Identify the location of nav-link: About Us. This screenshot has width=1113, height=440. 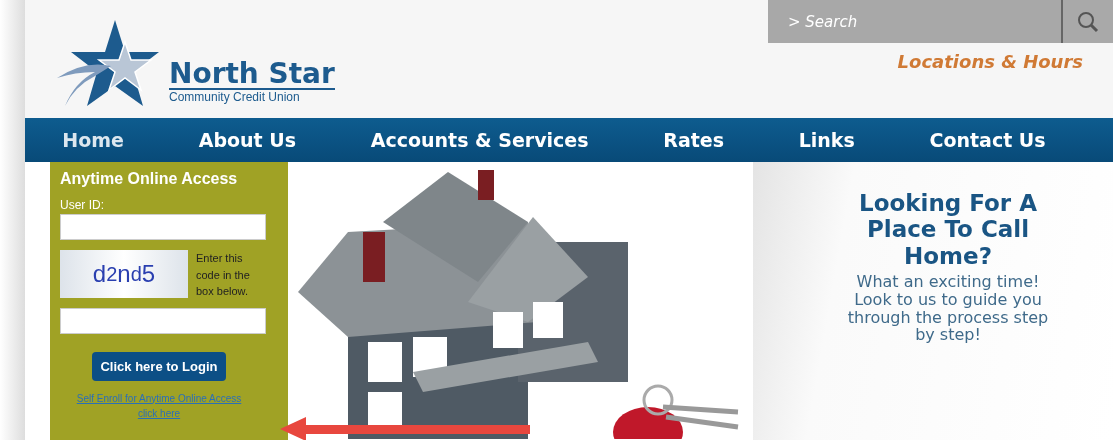
(247, 140).